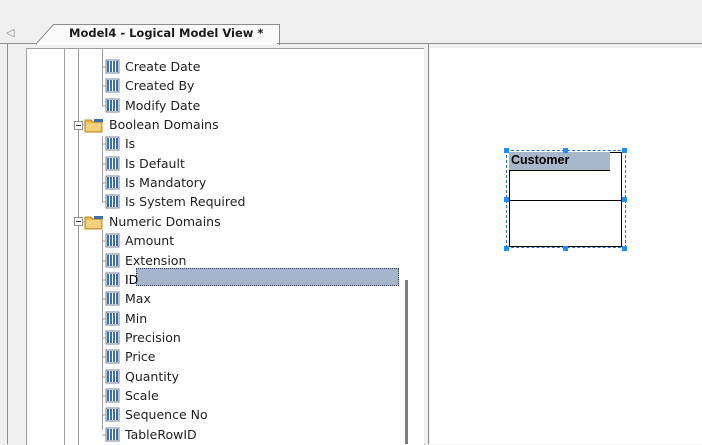  Describe the element at coordinates (163, 105) in the screenshot. I see `tree-item-label: Modify Date` at that location.